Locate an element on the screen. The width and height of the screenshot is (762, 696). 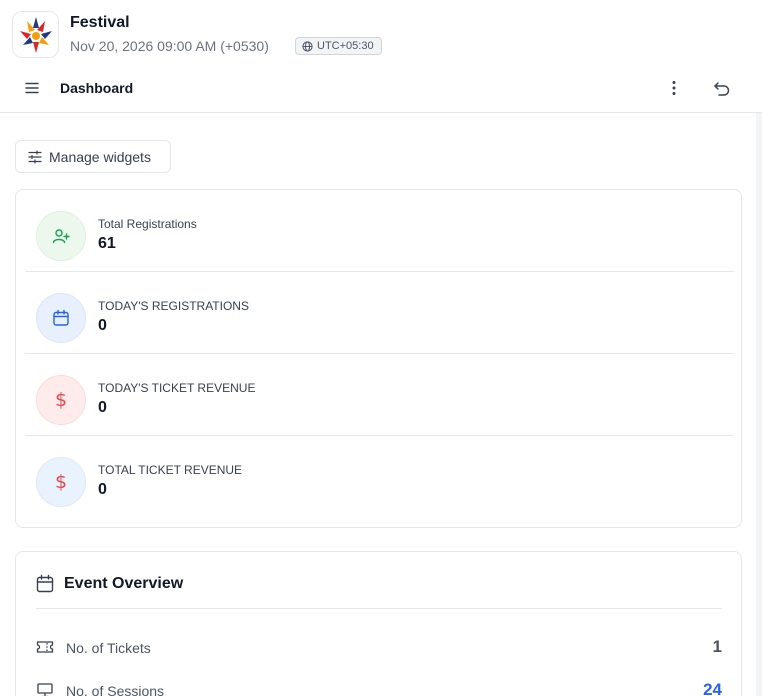
manage-widgets-button: Manage widgets is located at coordinates (93, 156).